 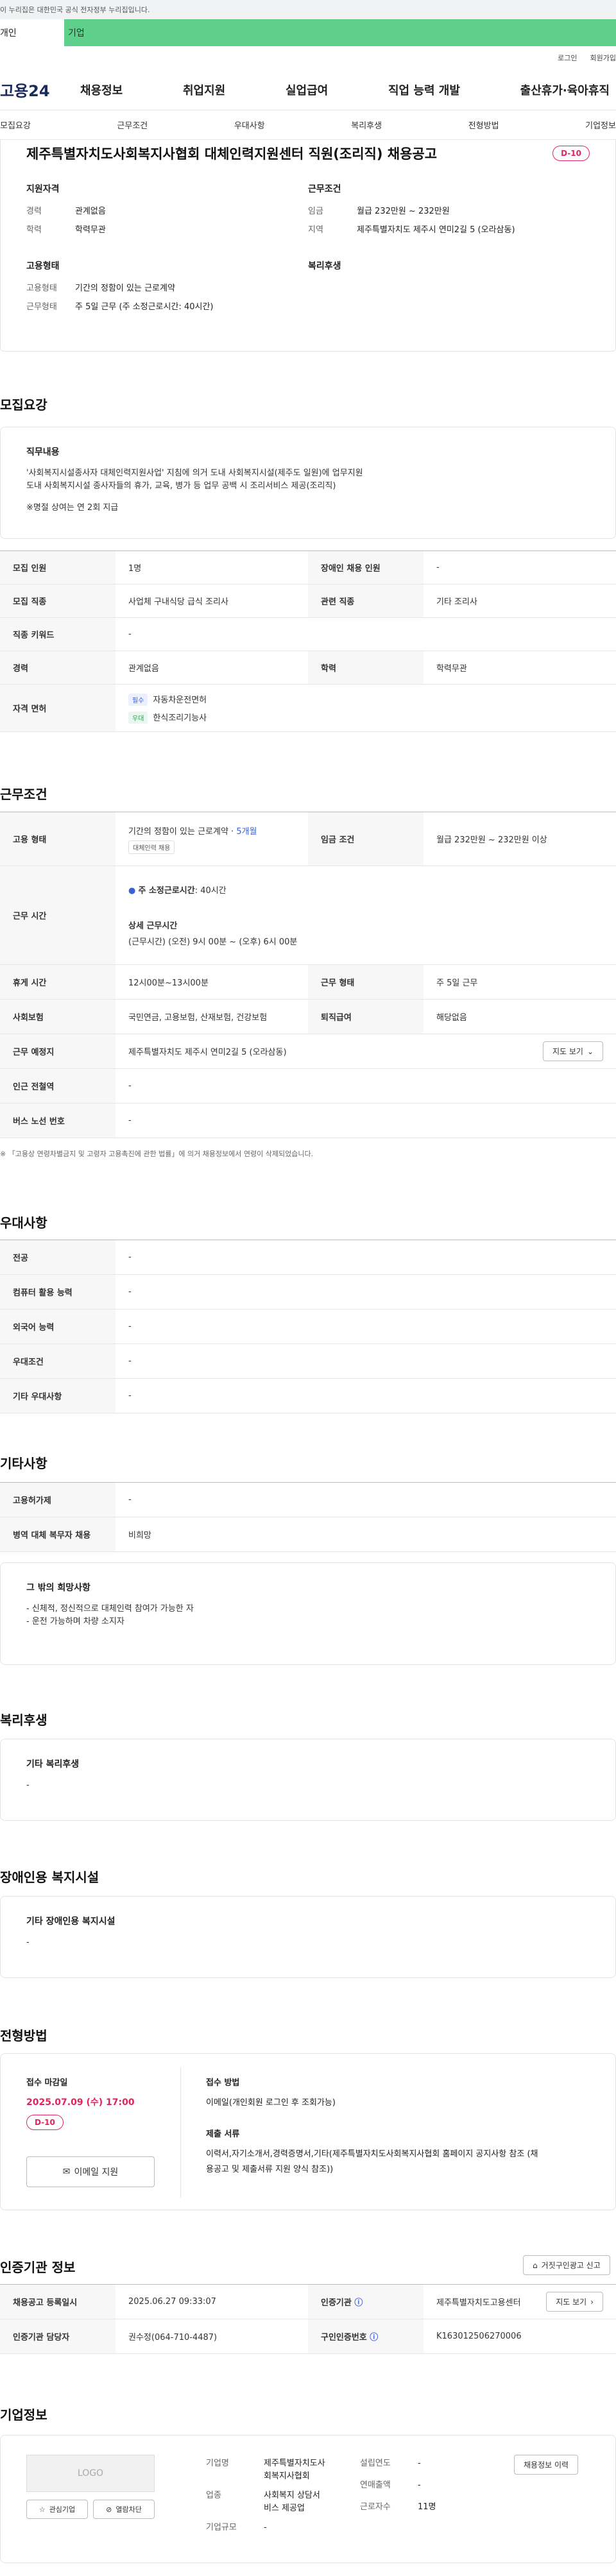 What do you see at coordinates (212, 601) in the screenshot?
I see `recruit-job-value: 사업체 구내식당 급식 조리사` at bounding box center [212, 601].